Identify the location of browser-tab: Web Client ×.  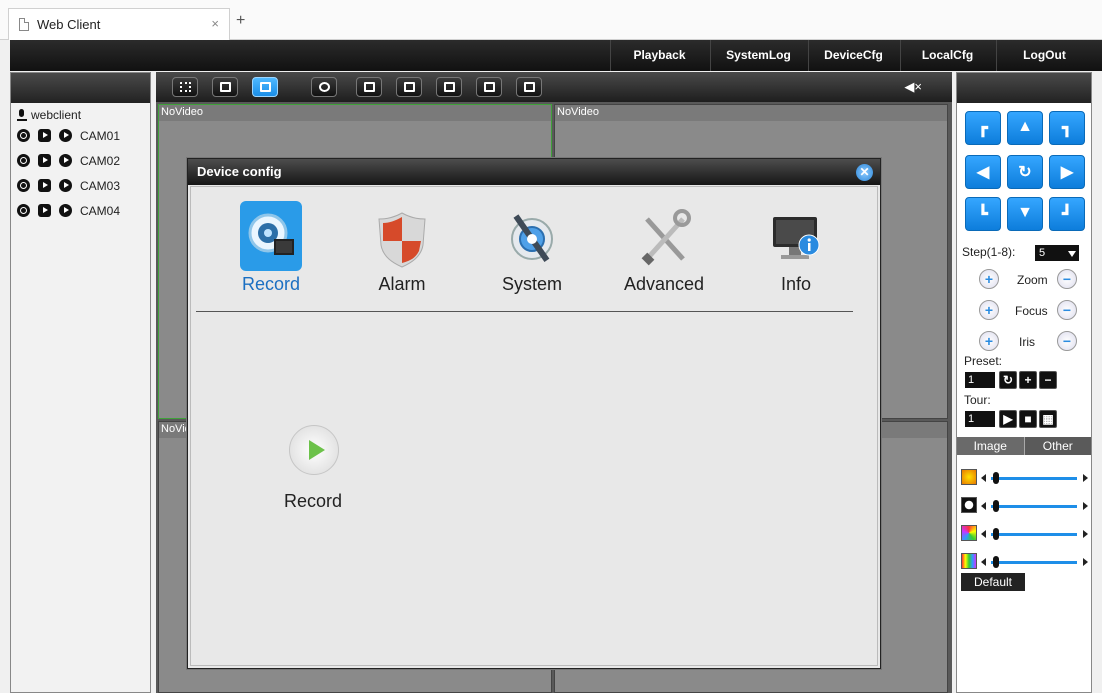
(119, 24).